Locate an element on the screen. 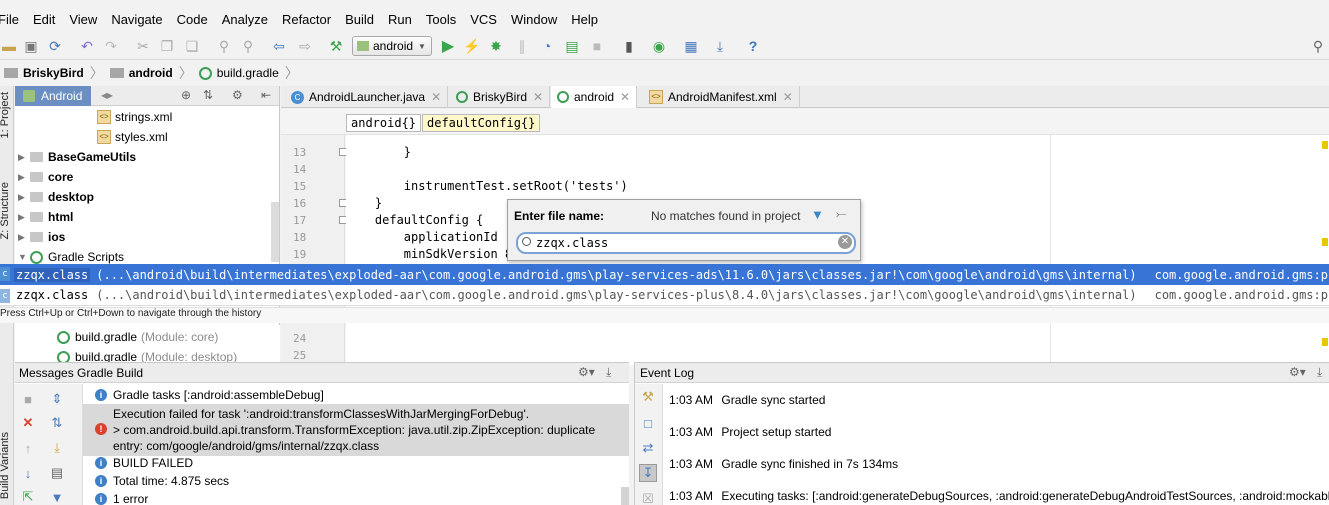 This screenshot has height=505, width=1329. menu-window: Window is located at coordinates (534, 19).